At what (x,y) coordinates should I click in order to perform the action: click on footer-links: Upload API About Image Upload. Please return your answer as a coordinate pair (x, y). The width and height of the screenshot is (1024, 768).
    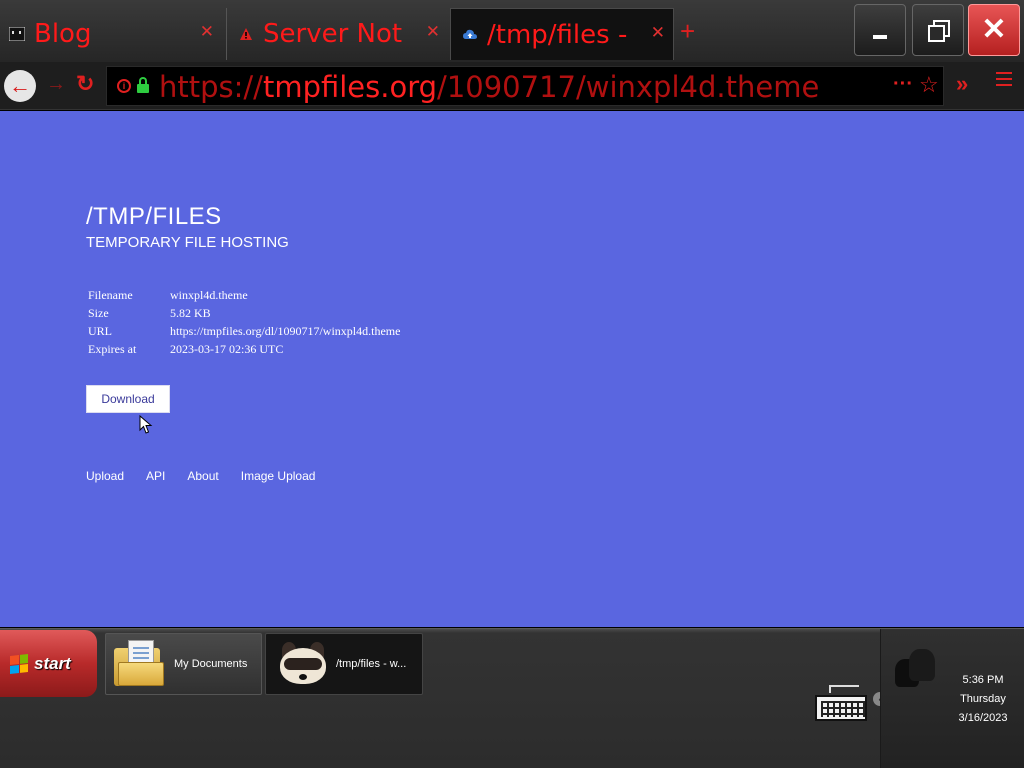
    Looking at the image, I should click on (200, 476).